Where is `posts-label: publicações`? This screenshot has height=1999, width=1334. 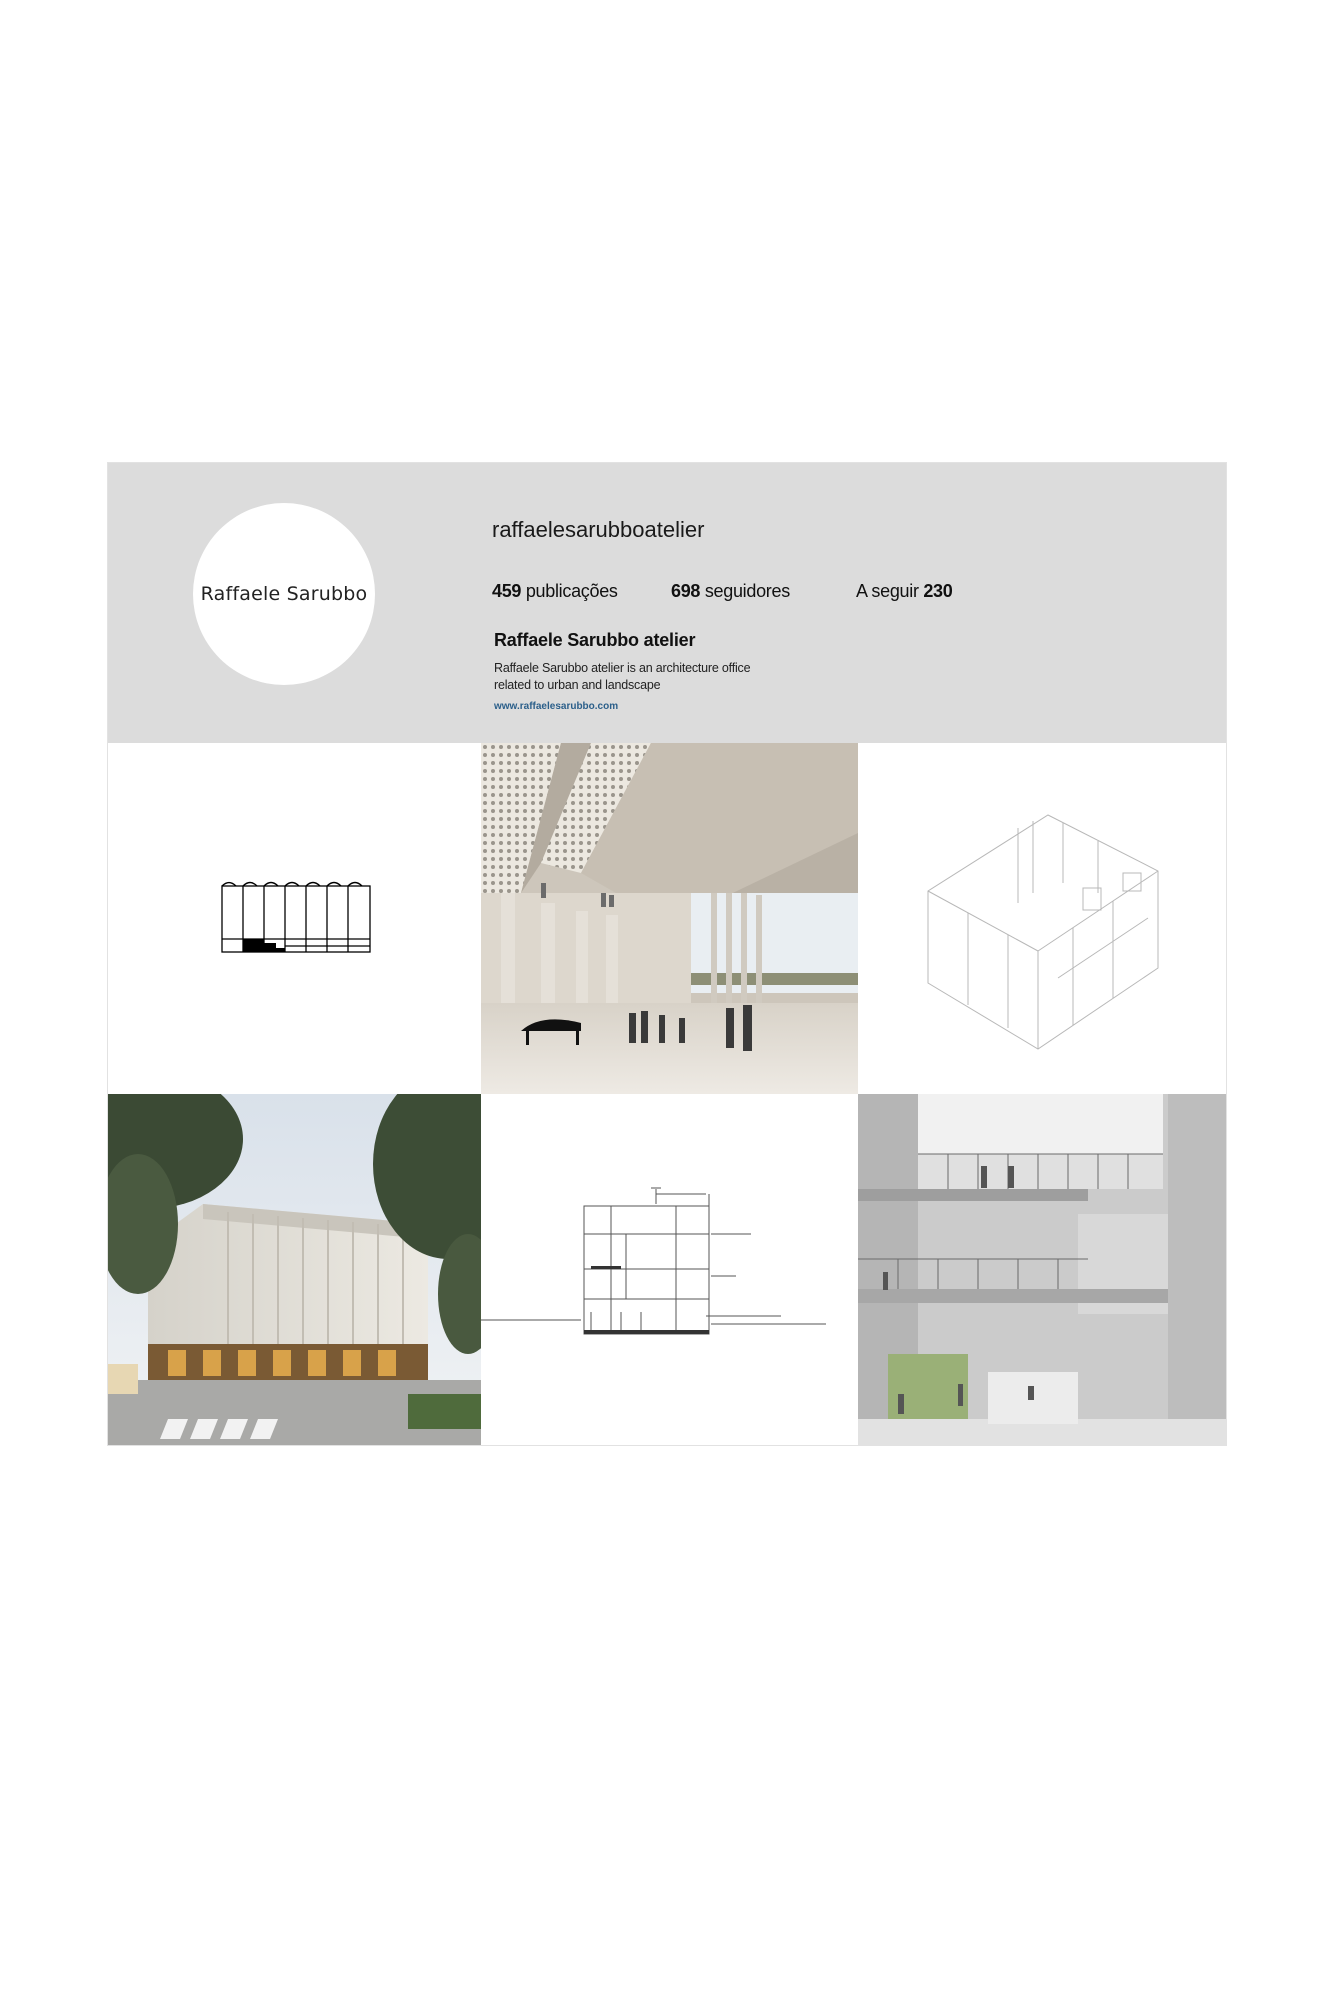
posts-label: publicações is located at coordinates (571, 591).